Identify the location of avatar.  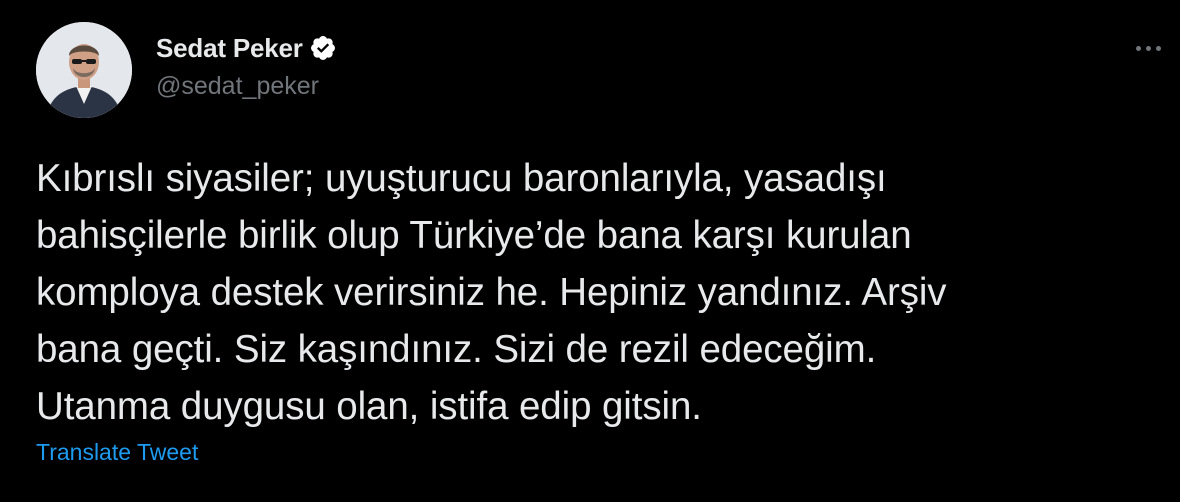
(84, 70).